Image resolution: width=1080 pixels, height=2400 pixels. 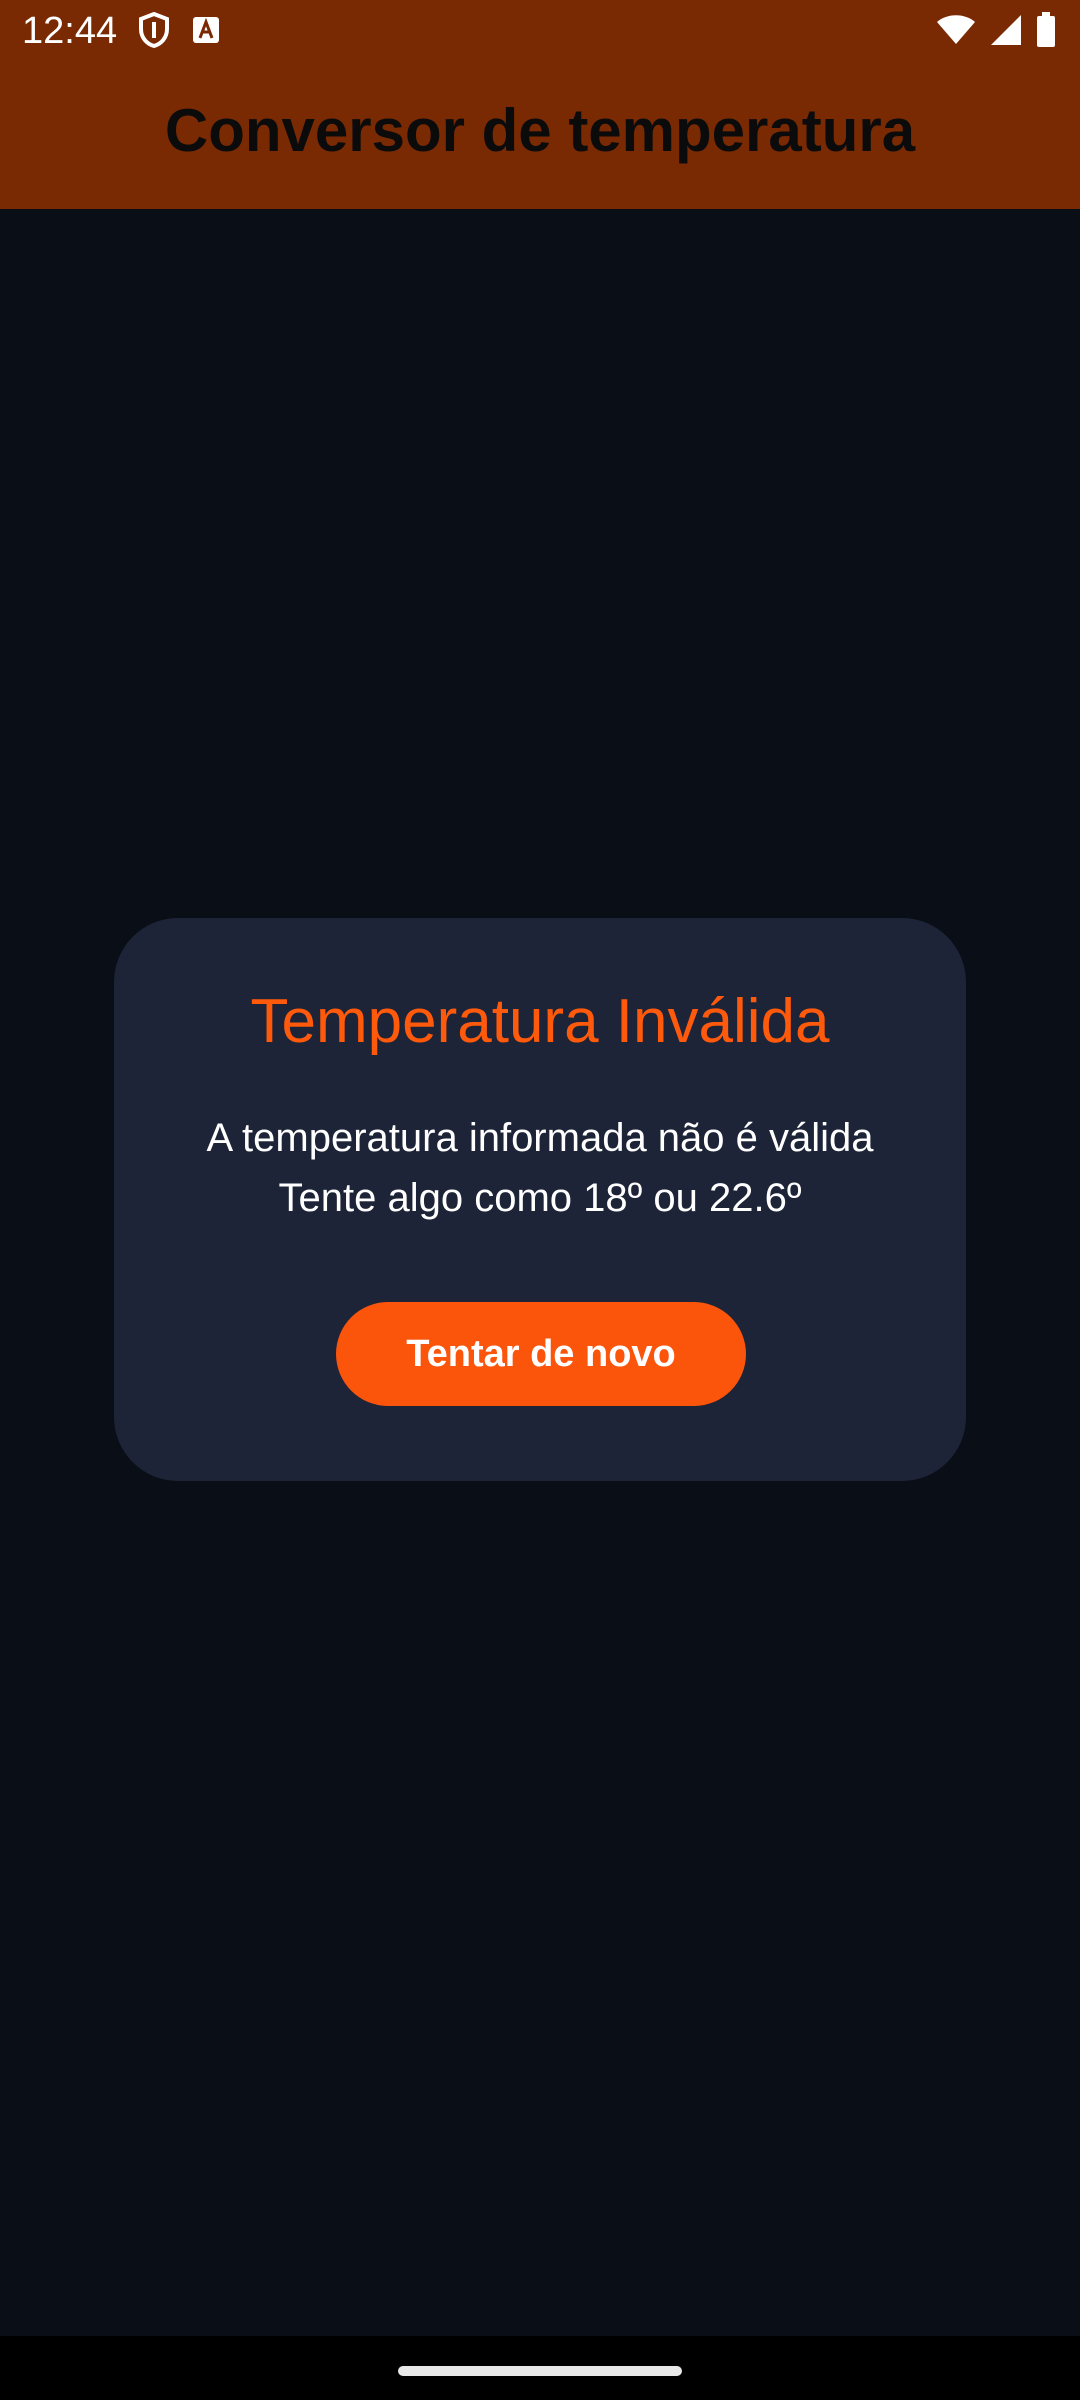 I want to click on shield-icon, so click(x=154, y=30).